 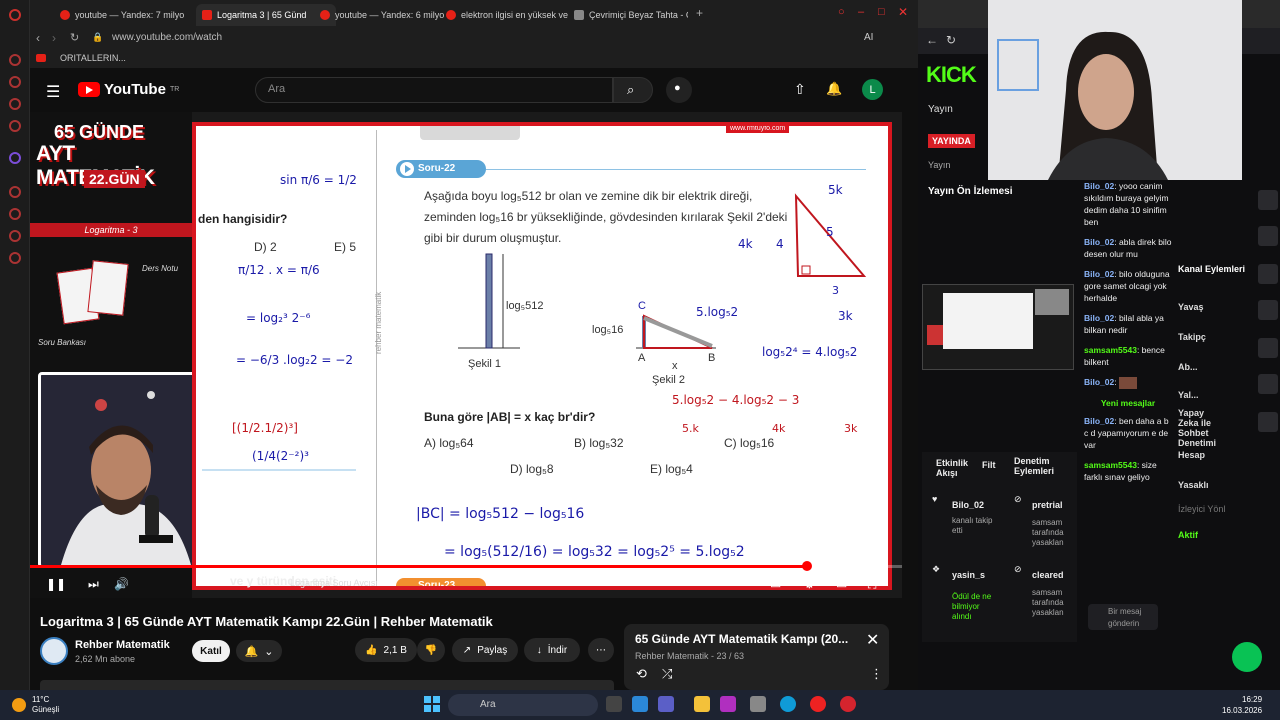 What do you see at coordinates (505, 15) in the screenshot?
I see `tab-search: elektron ilgisi en yüksek ve` at bounding box center [505, 15].